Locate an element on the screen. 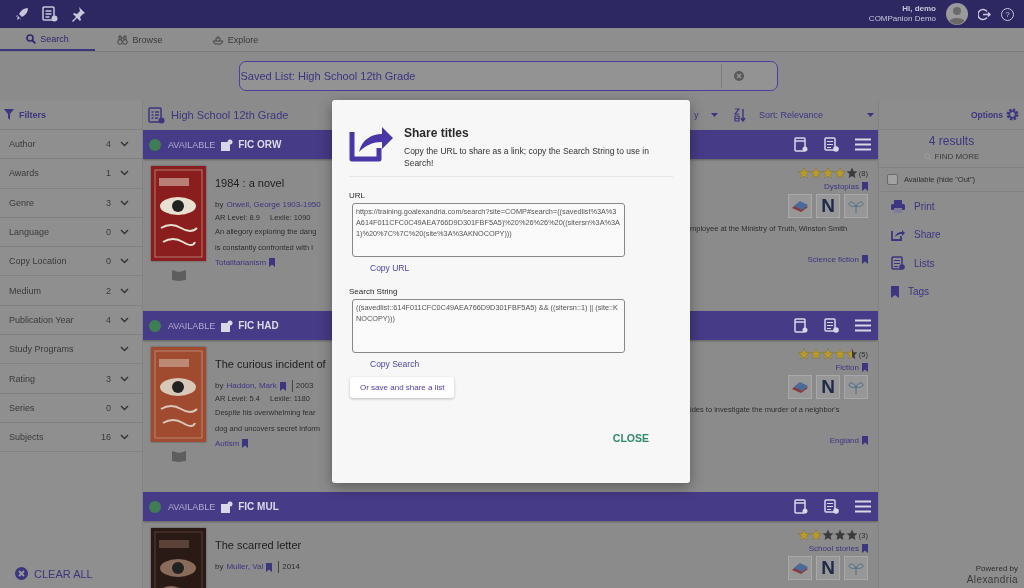 The width and height of the screenshot is (1024, 588). url-label: URL is located at coordinates (357, 195).